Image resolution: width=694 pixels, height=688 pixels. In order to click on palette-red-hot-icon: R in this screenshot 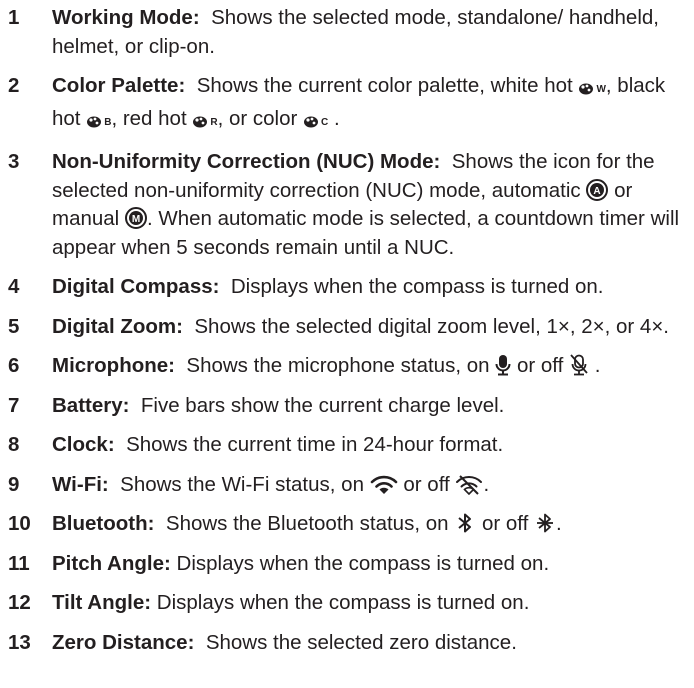, I will do `click(205, 118)`.